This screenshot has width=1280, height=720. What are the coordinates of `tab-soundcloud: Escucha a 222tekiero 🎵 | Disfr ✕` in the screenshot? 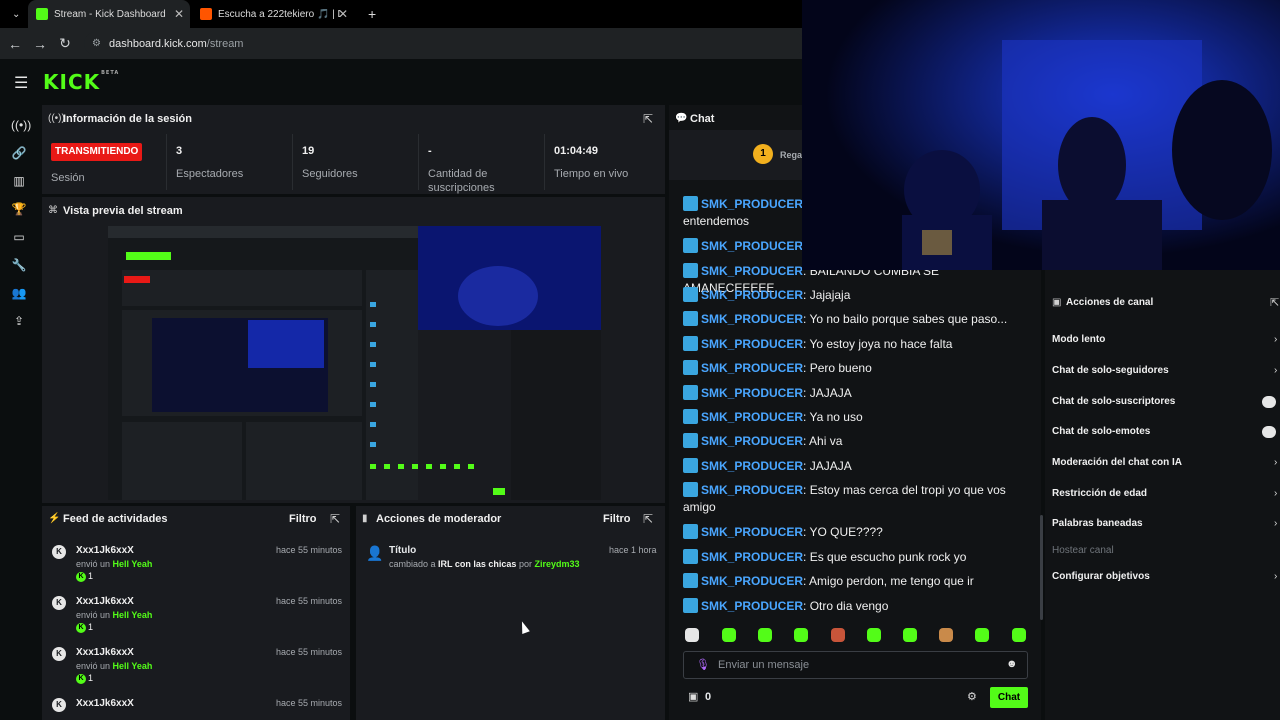 It's located at (273, 14).